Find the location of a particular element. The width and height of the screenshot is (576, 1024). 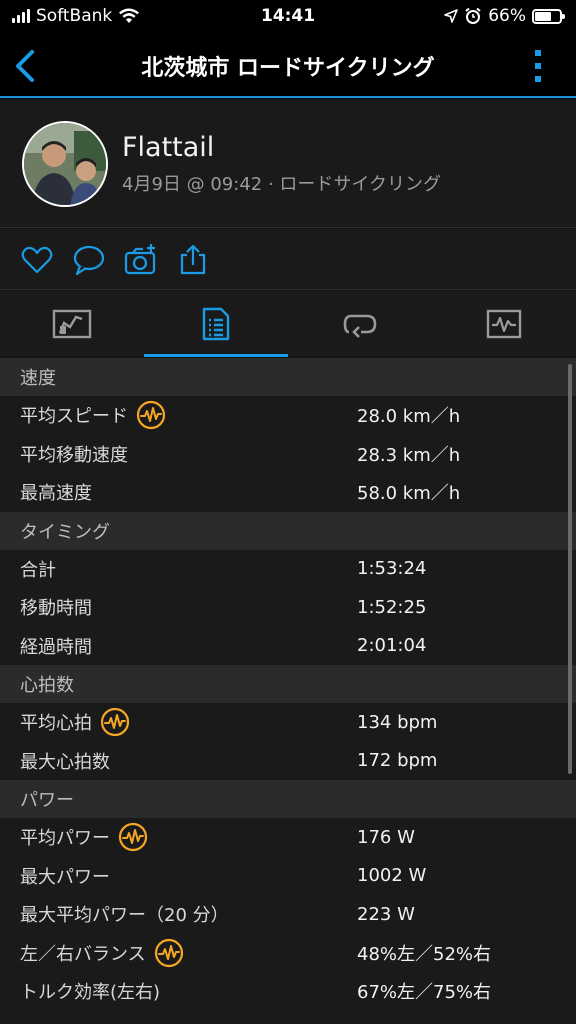

stat-label-text: 最高速度 is located at coordinates (56, 494).